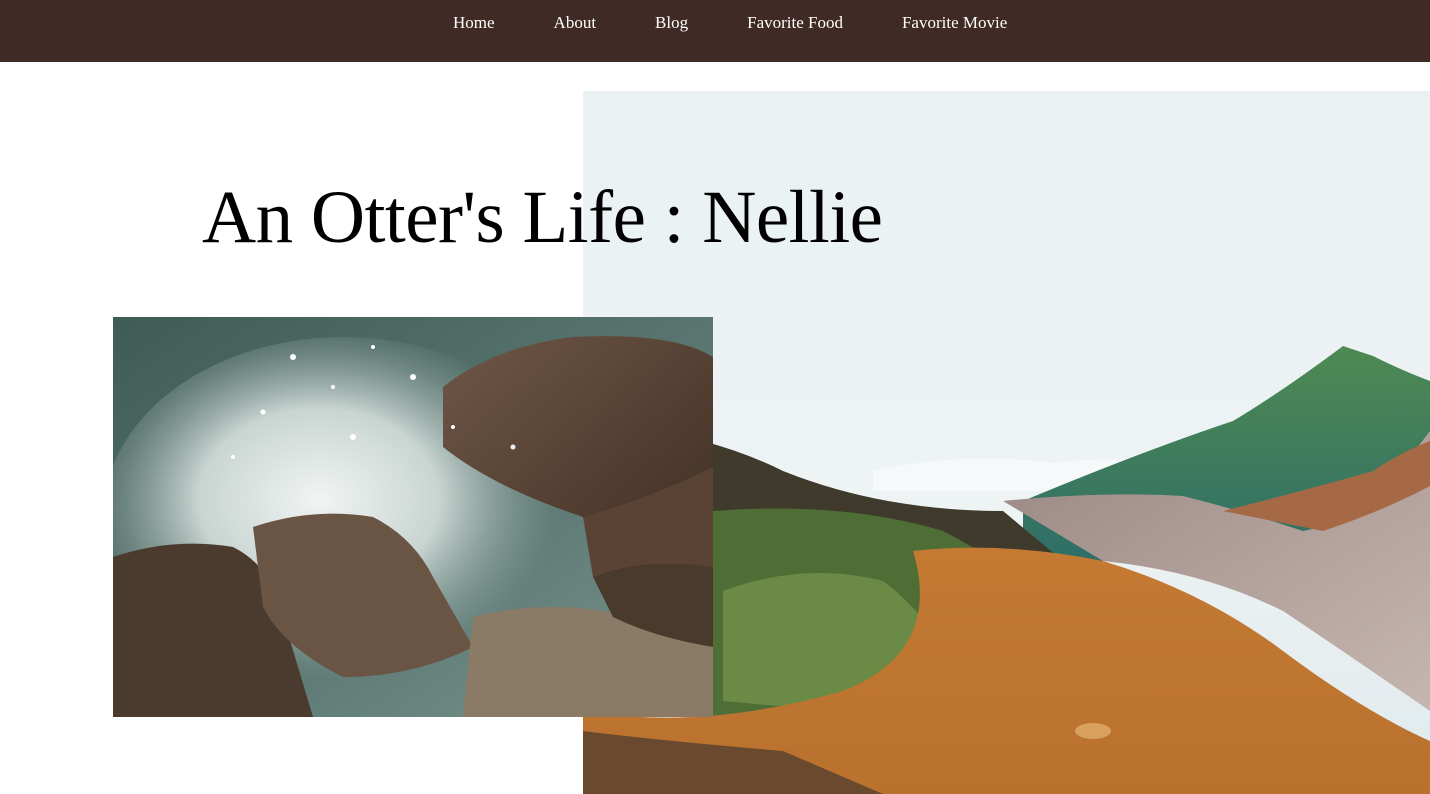 This screenshot has width=1430, height=794. Describe the element at coordinates (575, 23) in the screenshot. I see `nav-link-about: About` at that location.